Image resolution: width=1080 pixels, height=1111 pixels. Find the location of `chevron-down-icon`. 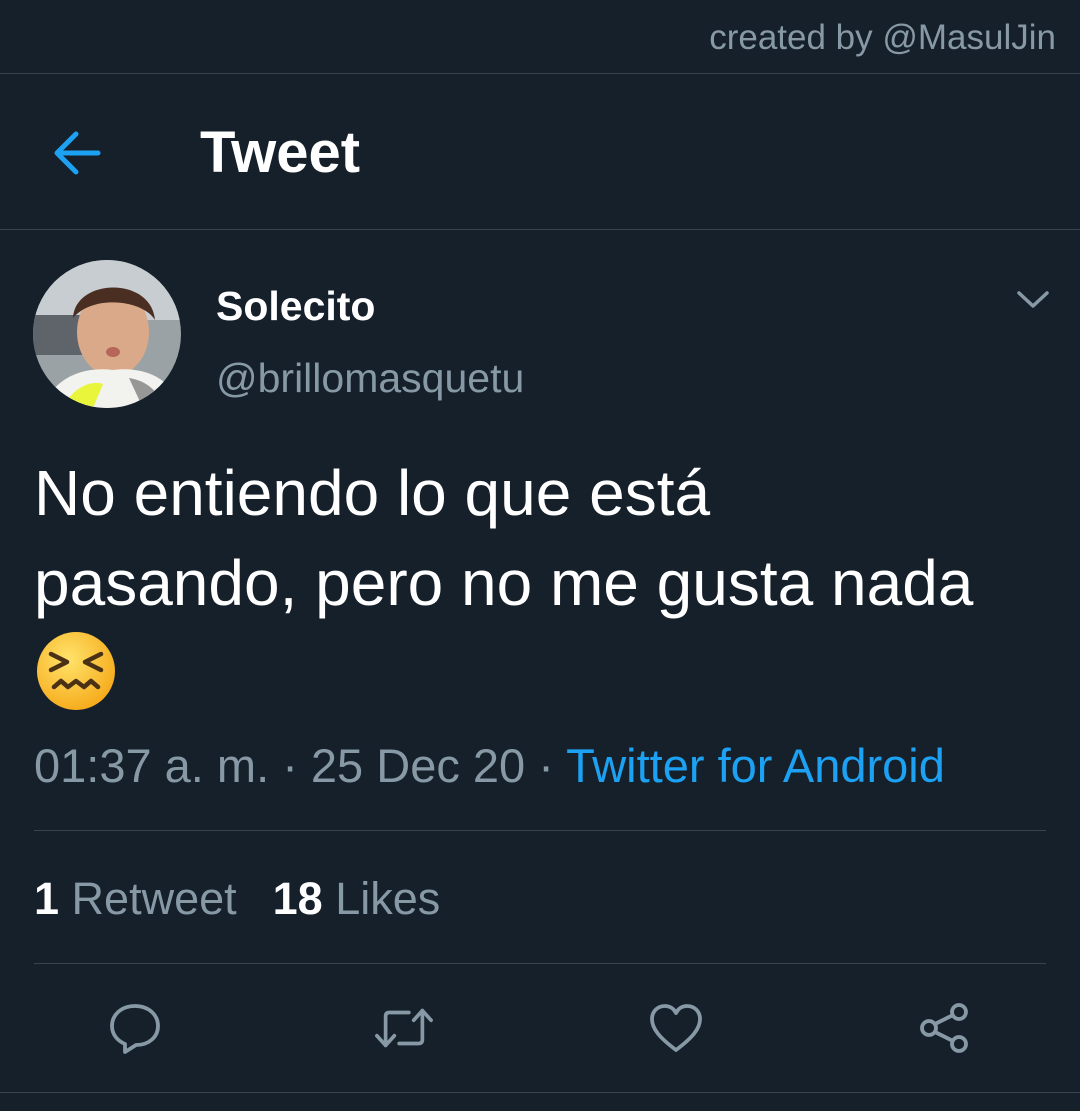

chevron-down-icon is located at coordinates (1033, 299).